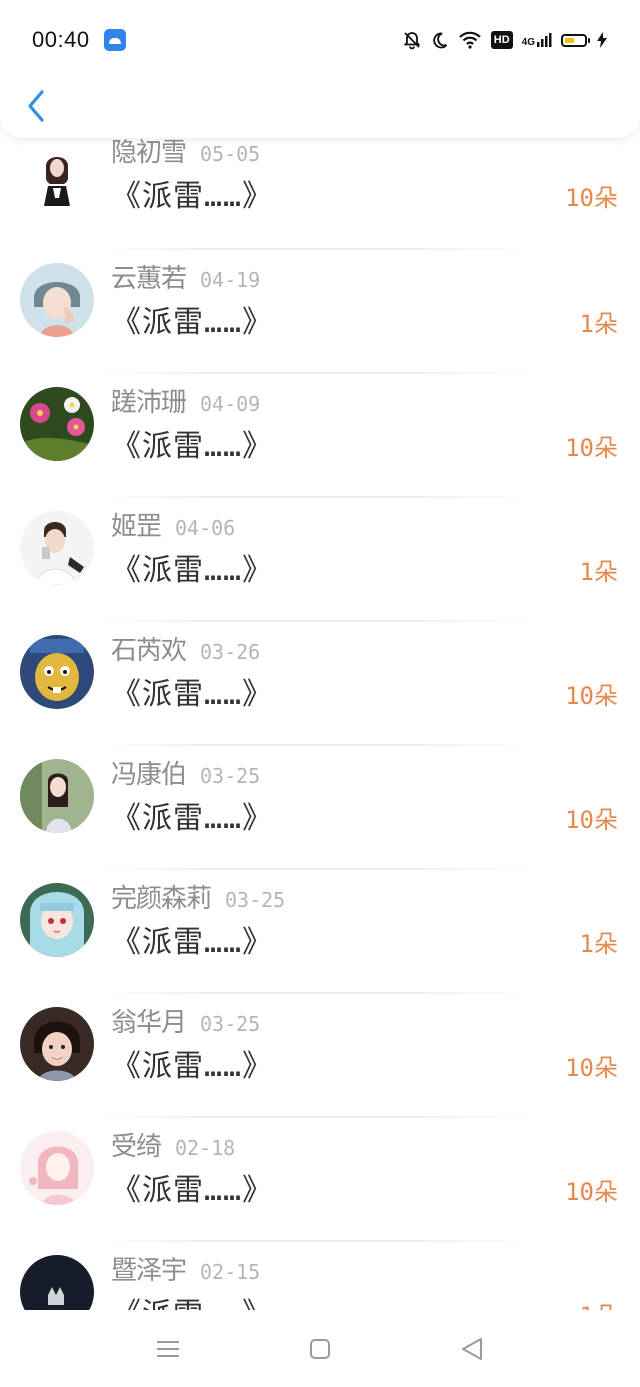 The height and width of the screenshot is (1387, 640). I want to click on menu-button, so click(168, 1349).